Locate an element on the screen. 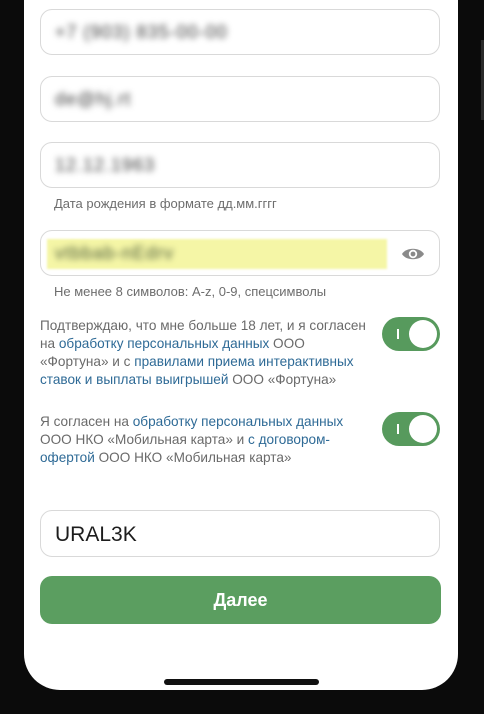 The height and width of the screenshot is (714, 484). consent-age-toggle is located at coordinates (411, 334).